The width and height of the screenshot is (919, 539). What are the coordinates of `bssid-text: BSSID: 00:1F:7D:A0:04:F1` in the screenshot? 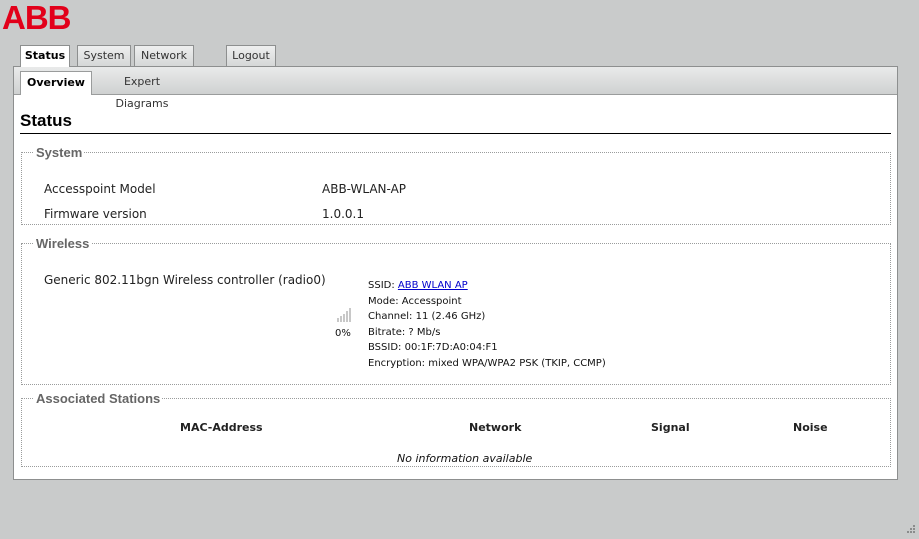 It's located at (433, 347).